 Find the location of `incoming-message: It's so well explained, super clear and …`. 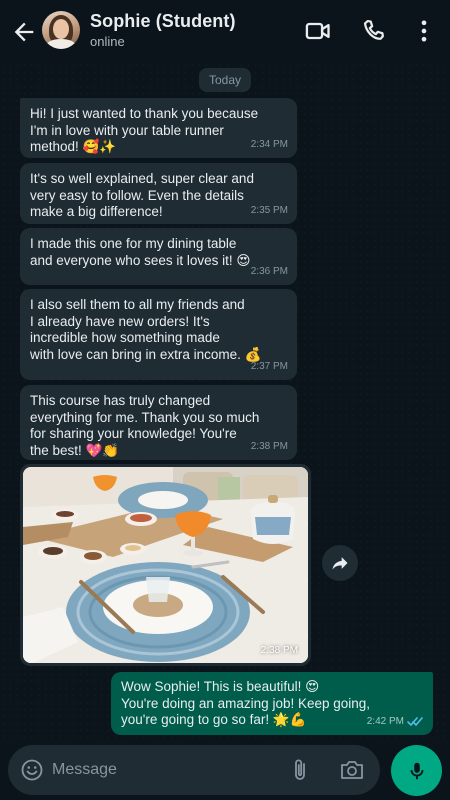

incoming-message: It's so well explained, super clear and … is located at coordinates (158, 193).